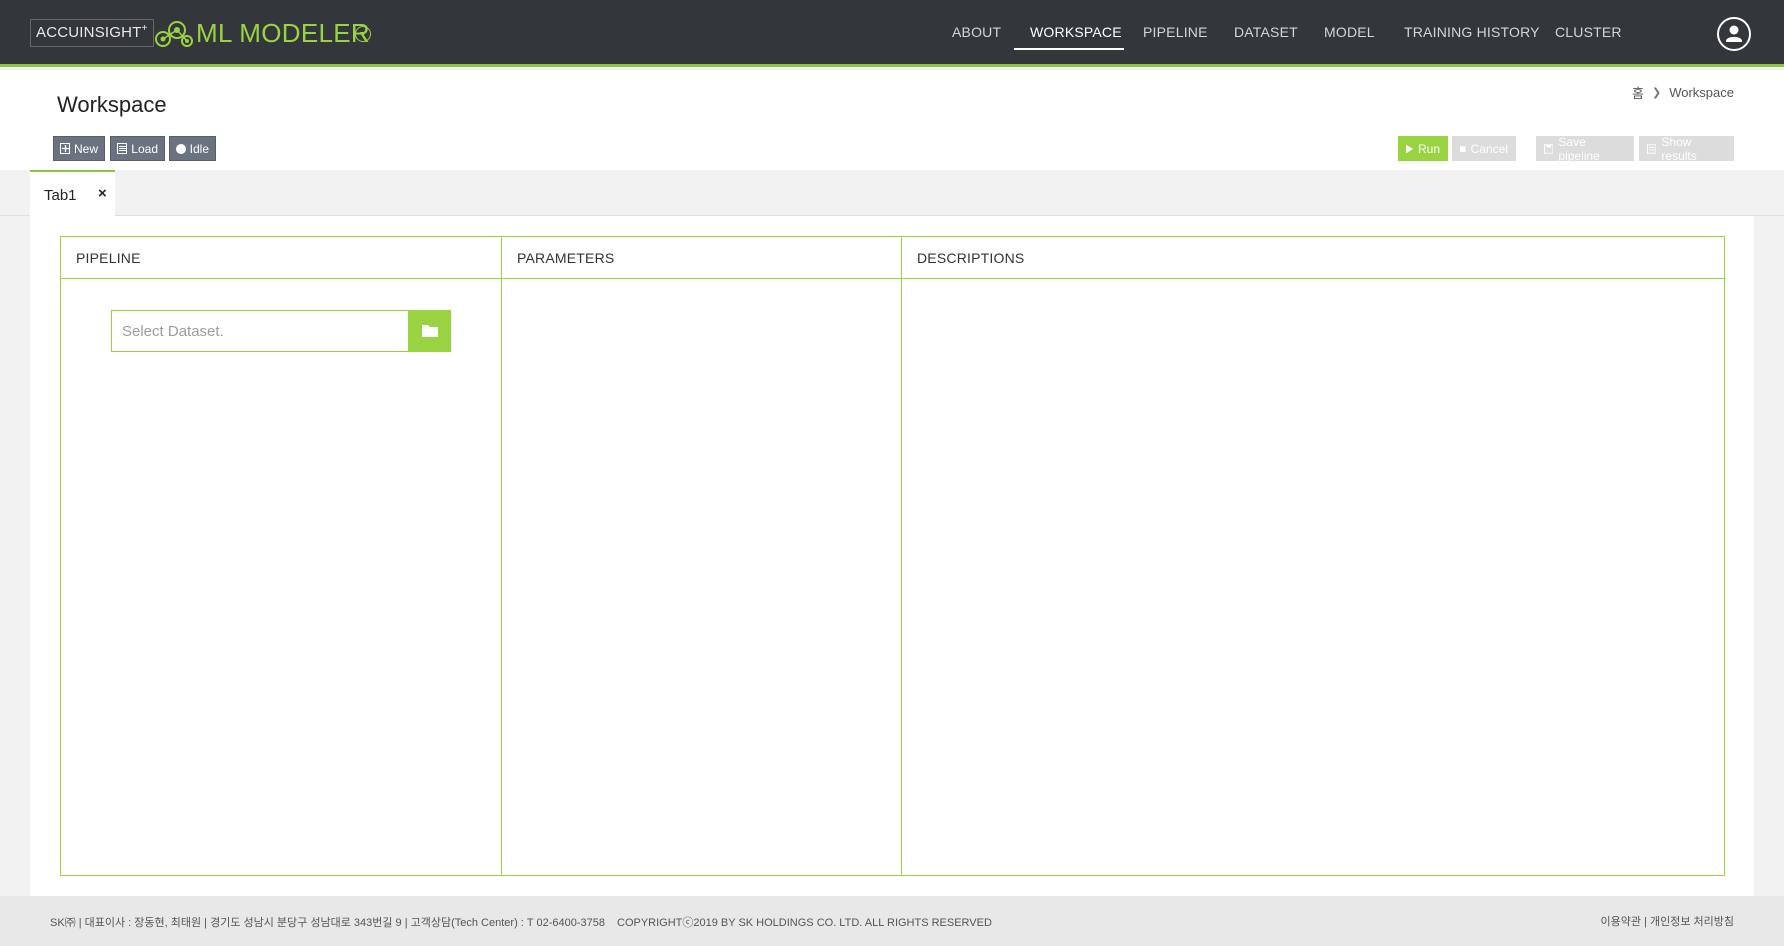 Image resolution: width=1784 pixels, height=946 pixels. Describe the element at coordinates (976, 32) in the screenshot. I see `nav-about: ABOUT` at that location.